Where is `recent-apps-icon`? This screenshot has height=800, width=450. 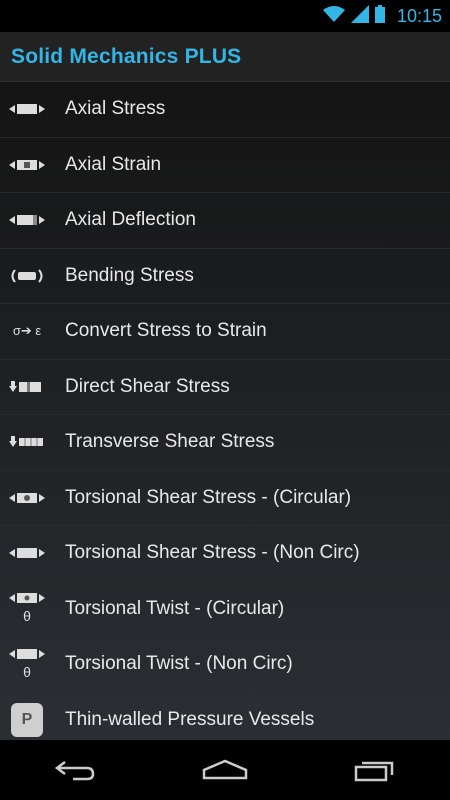 recent-apps-icon is located at coordinates (374, 771).